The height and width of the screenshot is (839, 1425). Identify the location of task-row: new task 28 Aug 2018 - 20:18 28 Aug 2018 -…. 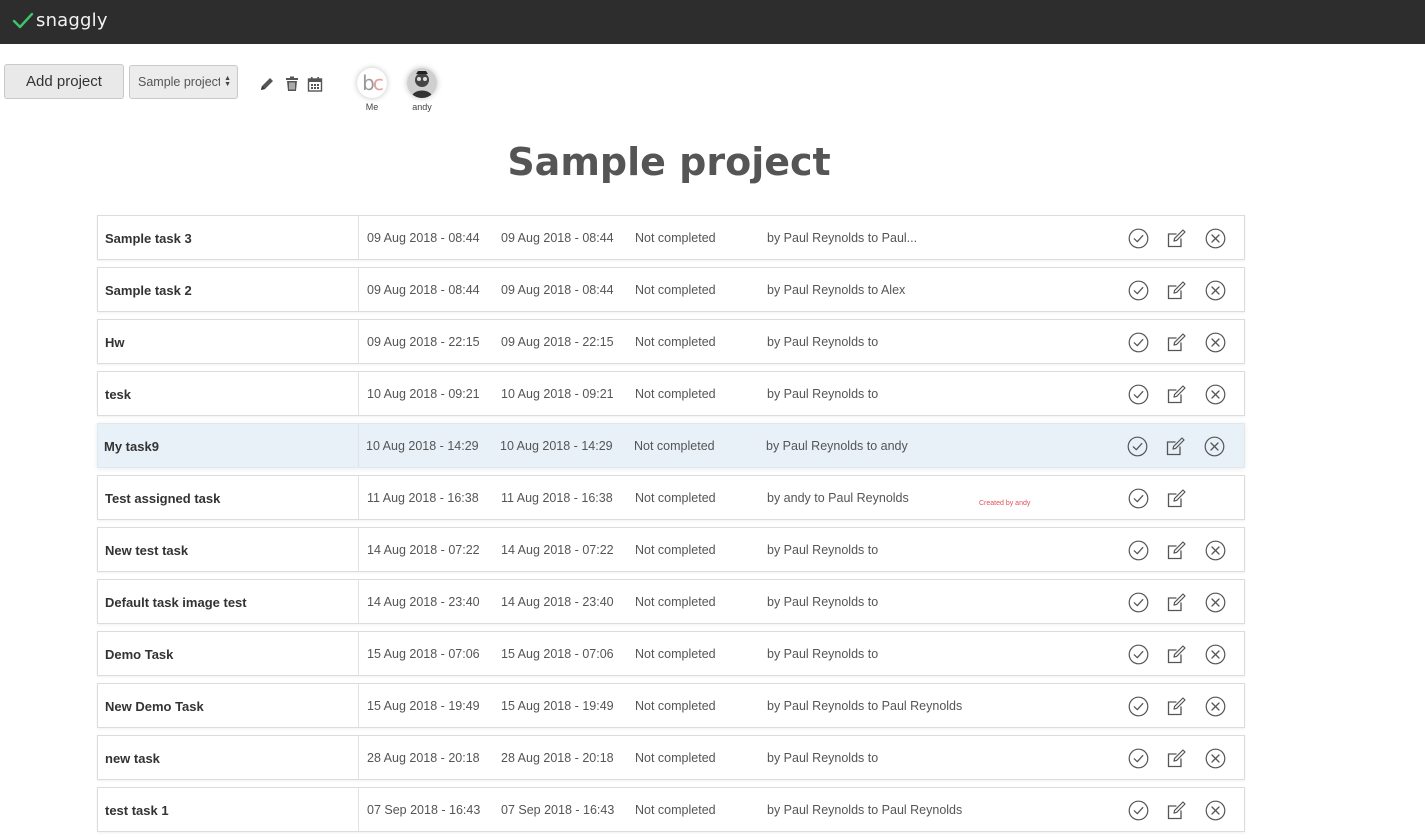
(671, 757).